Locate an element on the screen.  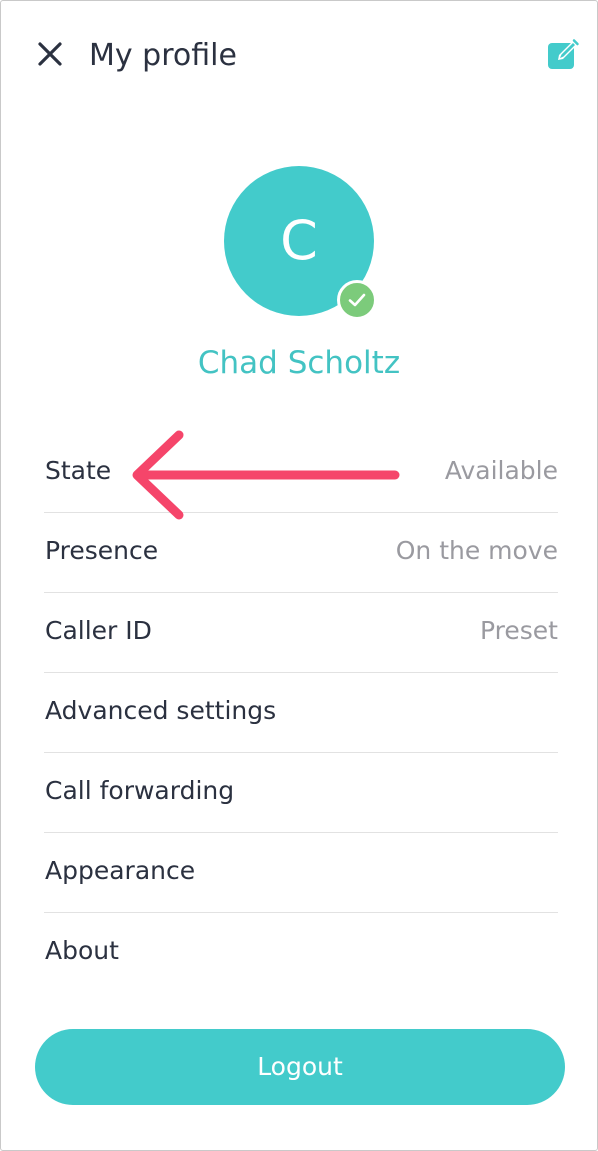
menu-item-about: About is located at coordinates (301, 952).